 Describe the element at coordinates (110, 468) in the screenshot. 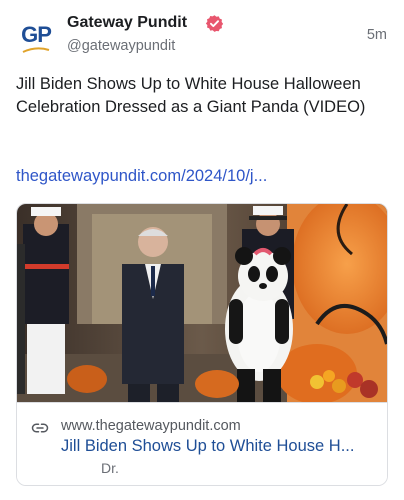

I see `link-preview-description: Dr.` at that location.